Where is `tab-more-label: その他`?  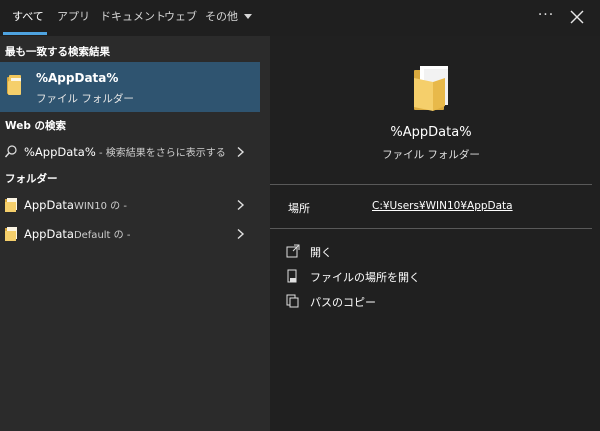 tab-more-label: その他 is located at coordinates (221, 16).